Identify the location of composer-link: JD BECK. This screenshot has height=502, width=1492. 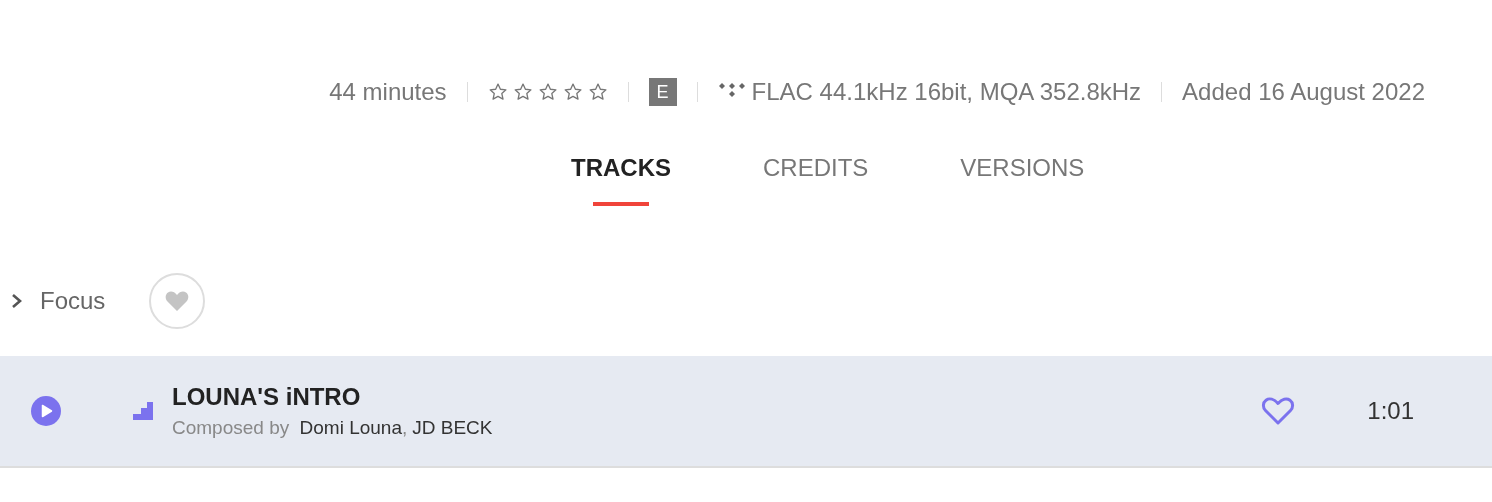
(452, 428).